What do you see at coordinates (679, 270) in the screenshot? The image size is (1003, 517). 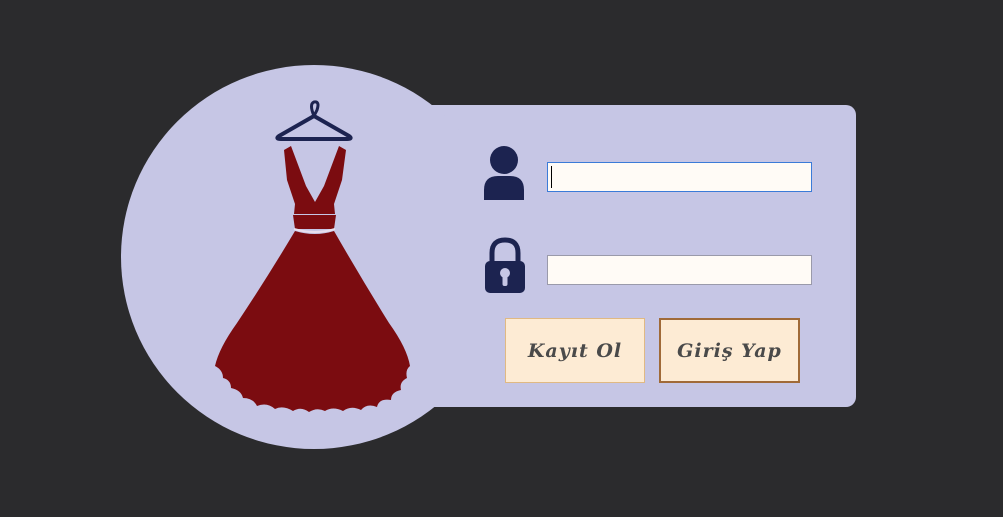 I see `password-field` at bounding box center [679, 270].